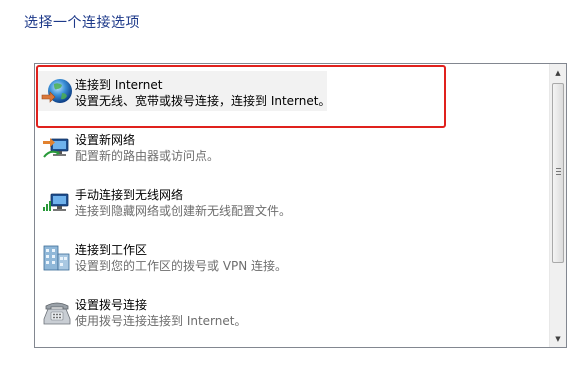 The image size is (584, 366). What do you see at coordinates (203, 101) in the screenshot?
I see `option-description: 设置无线、宽带或拨号连接，连接到 Internet。` at bounding box center [203, 101].